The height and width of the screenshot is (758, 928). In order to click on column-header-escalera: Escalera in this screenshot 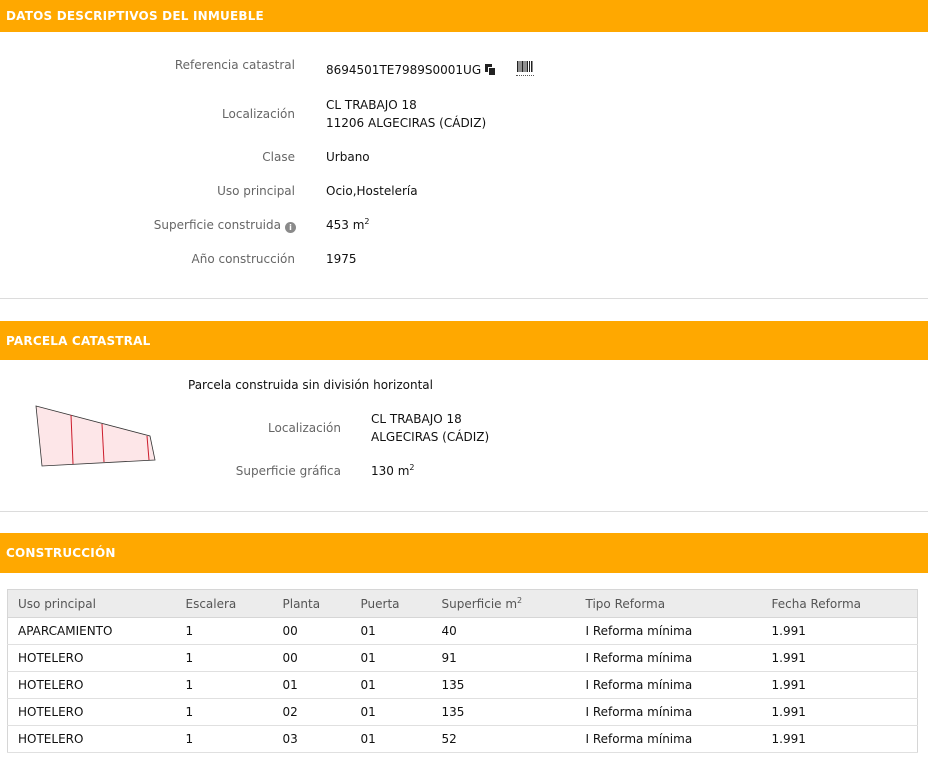, I will do `click(224, 603)`.